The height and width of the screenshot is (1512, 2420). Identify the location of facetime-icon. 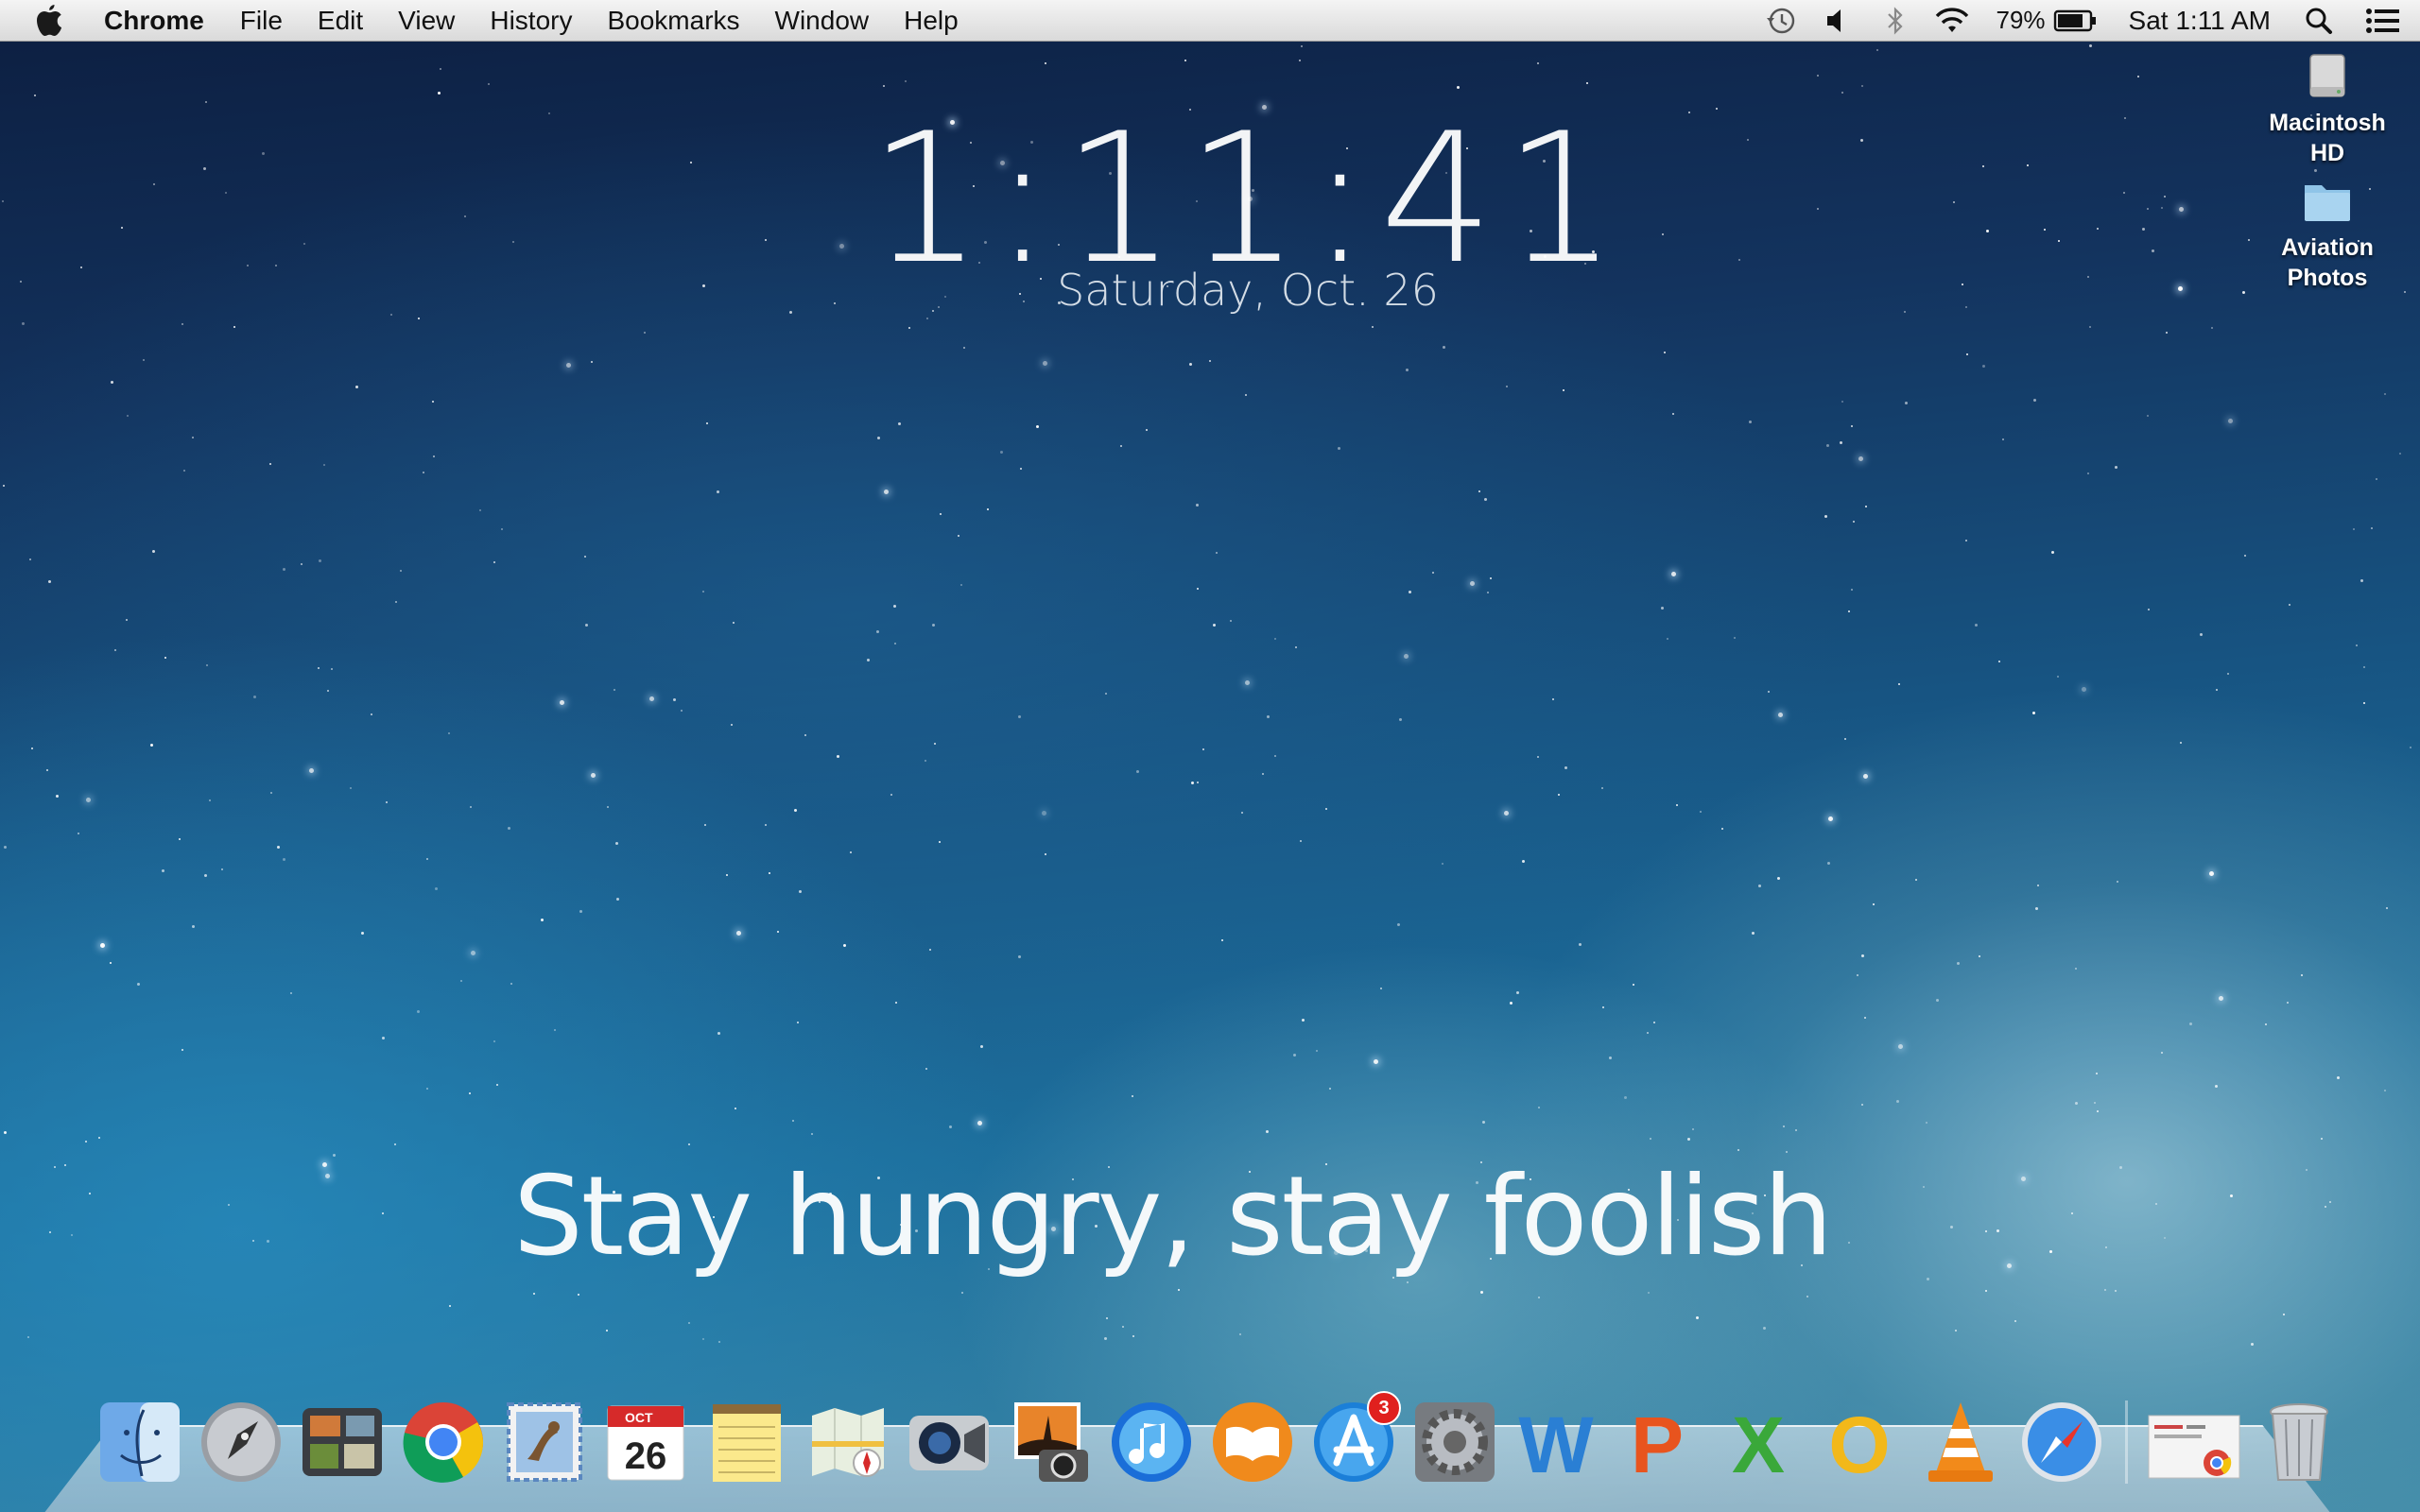
(949, 1443).